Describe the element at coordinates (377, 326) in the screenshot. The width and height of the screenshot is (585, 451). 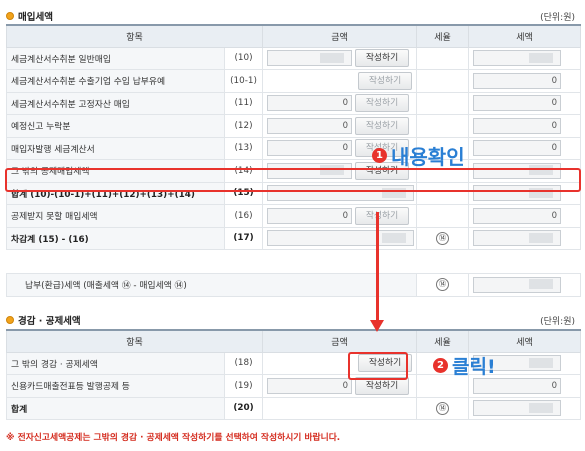
I see `arrow-down-icon` at that location.